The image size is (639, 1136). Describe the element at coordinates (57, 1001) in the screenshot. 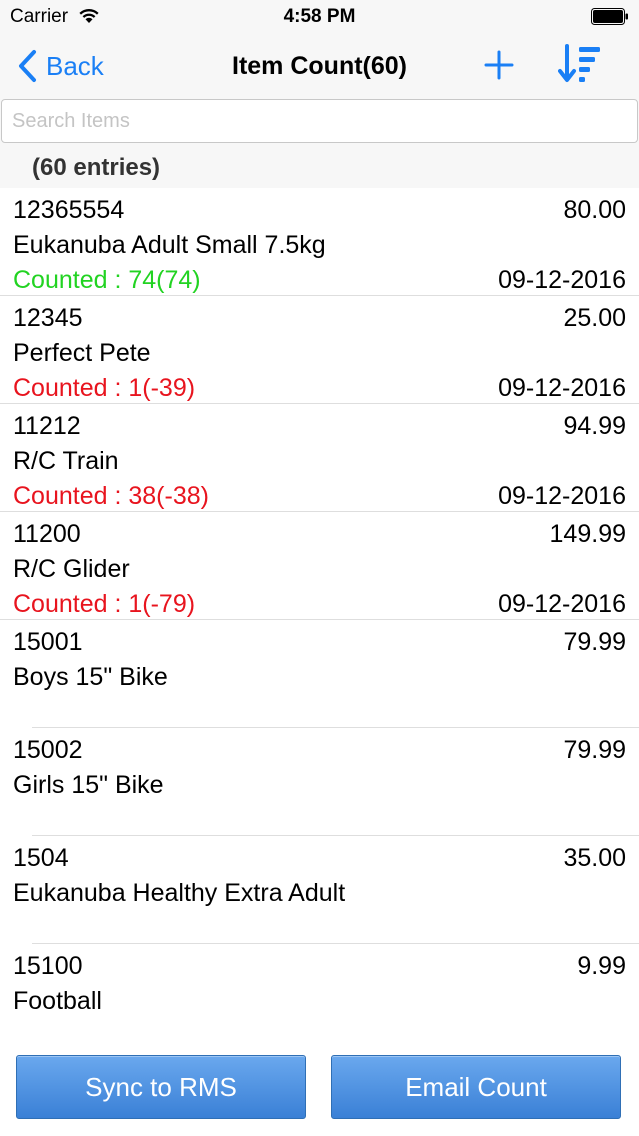

I see `item-name: Football` at that location.